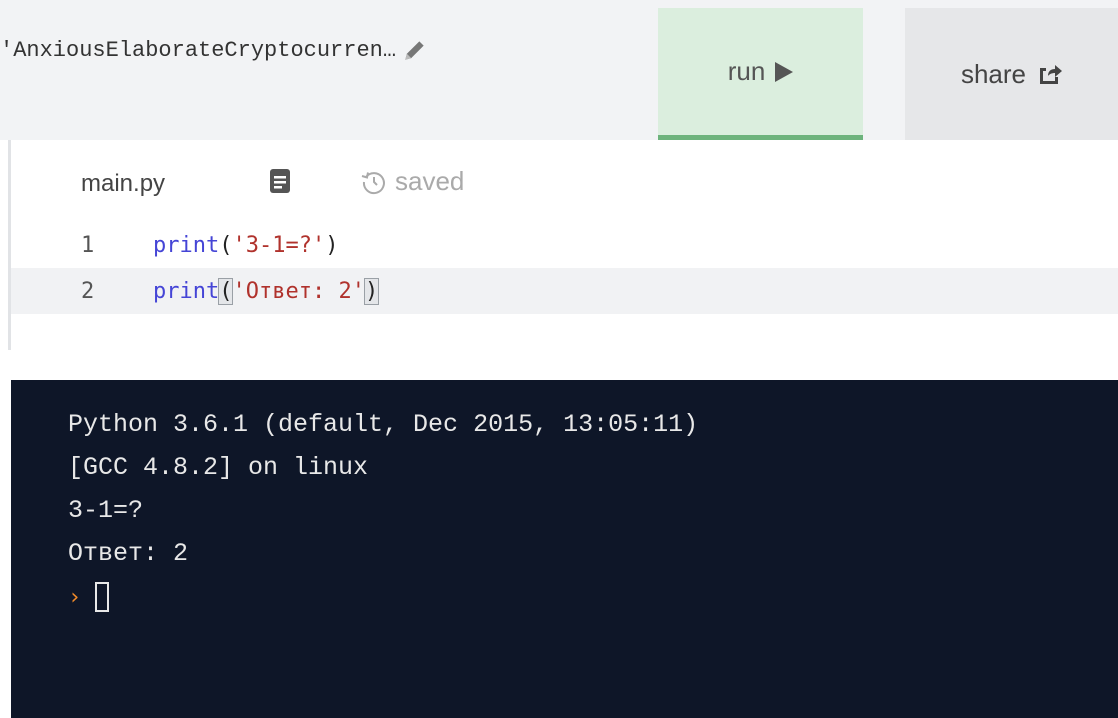 The height and width of the screenshot is (718, 1118). I want to click on editor-file-bar: main.py saved, so click(564, 180).